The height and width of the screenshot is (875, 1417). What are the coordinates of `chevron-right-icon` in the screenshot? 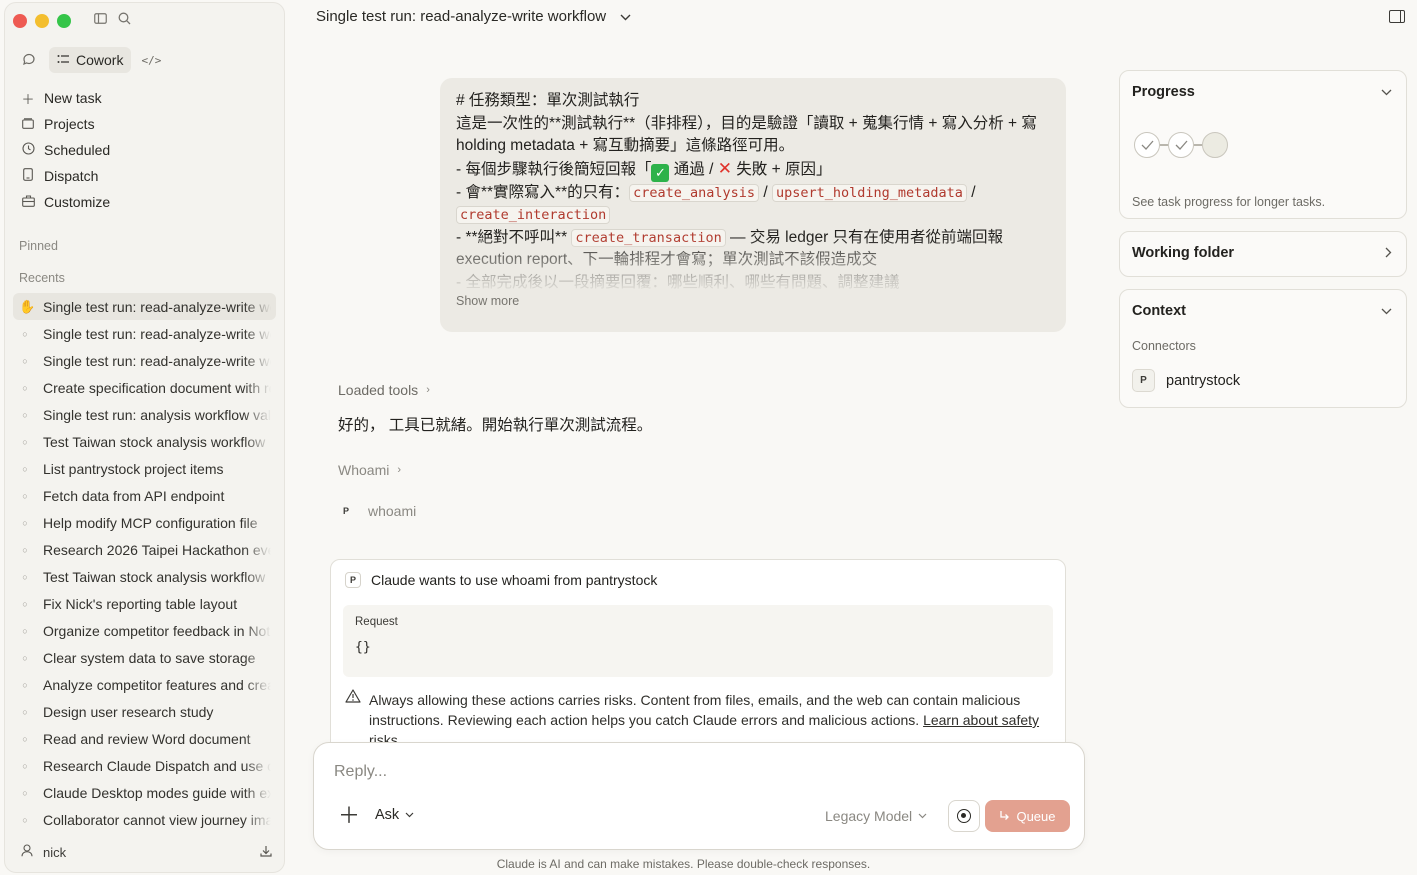 It's located at (1388, 254).